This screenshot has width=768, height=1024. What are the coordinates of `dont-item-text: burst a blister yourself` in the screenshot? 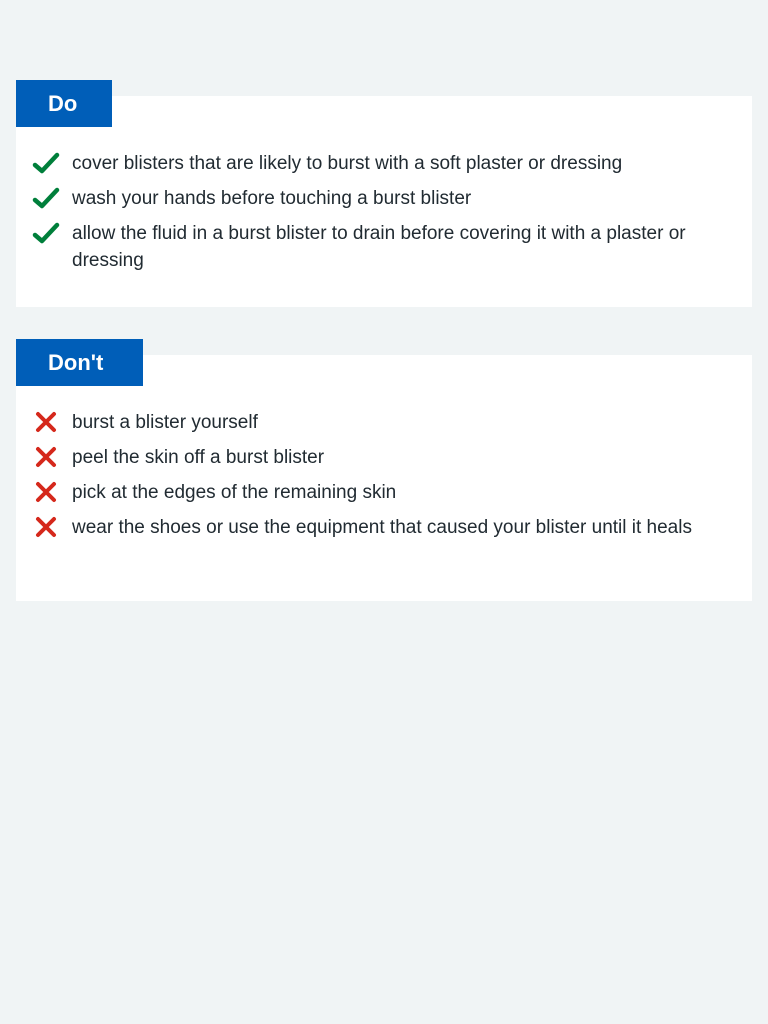 It's located at (165, 422).